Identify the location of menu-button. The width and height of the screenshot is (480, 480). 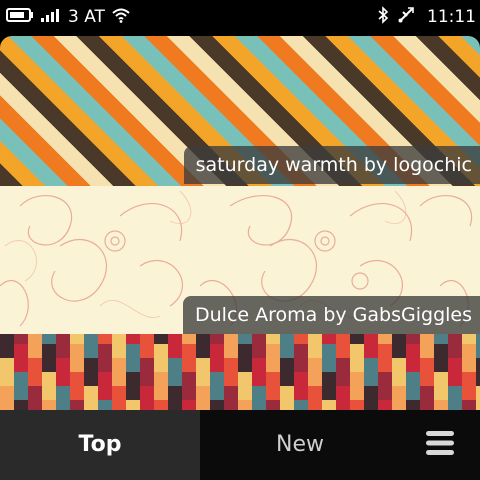
(440, 445).